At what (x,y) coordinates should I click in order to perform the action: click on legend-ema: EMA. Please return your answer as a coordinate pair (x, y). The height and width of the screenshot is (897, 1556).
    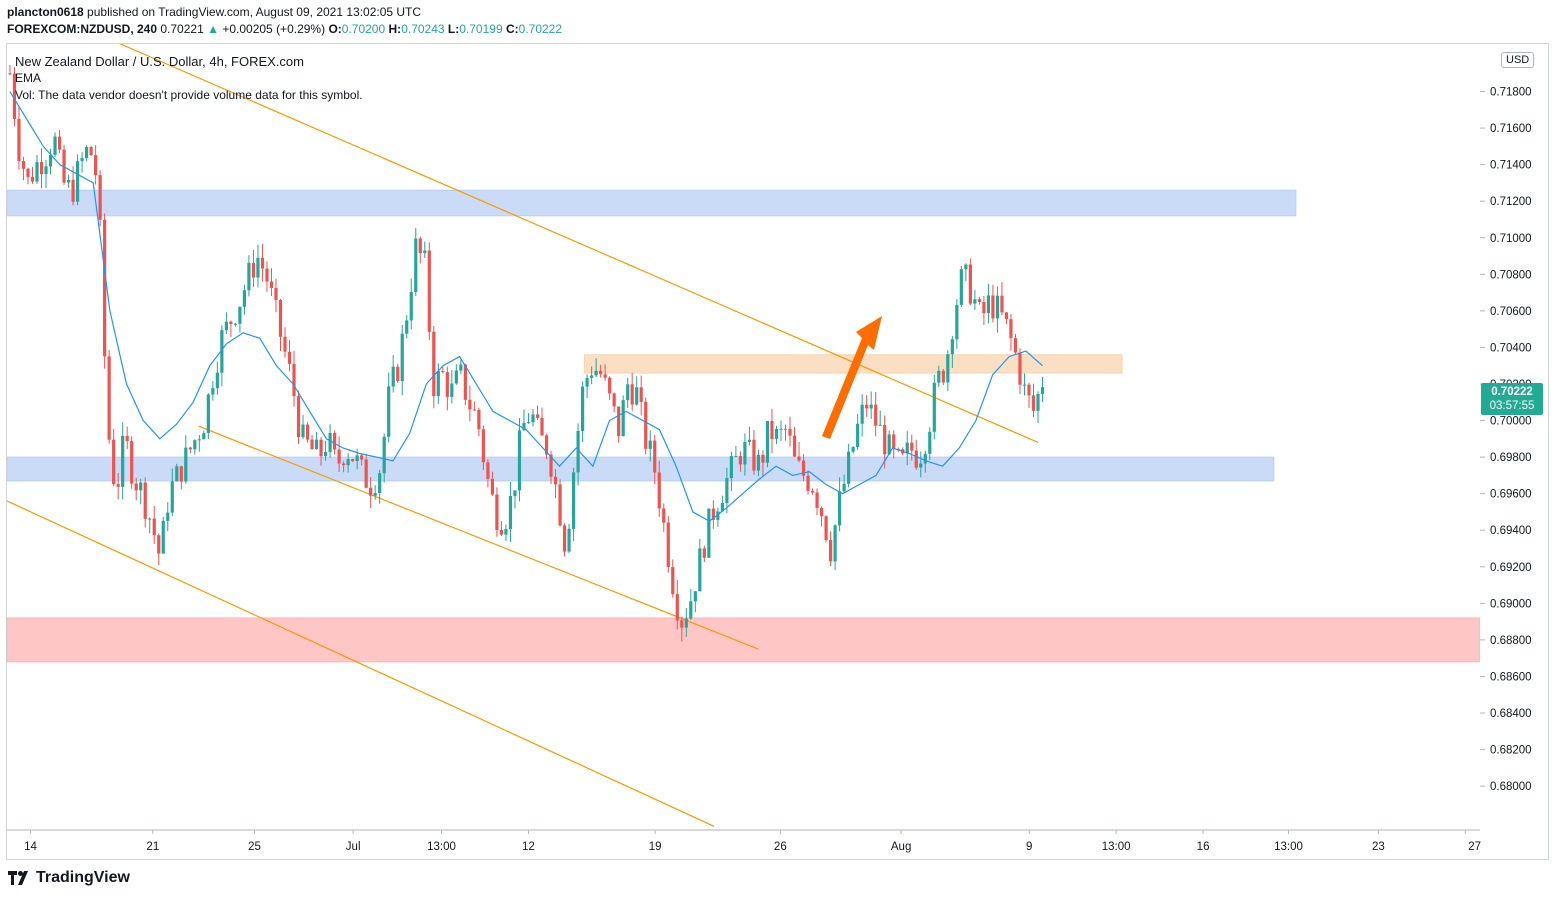
    Looking at the image, I should click on (189, 78).